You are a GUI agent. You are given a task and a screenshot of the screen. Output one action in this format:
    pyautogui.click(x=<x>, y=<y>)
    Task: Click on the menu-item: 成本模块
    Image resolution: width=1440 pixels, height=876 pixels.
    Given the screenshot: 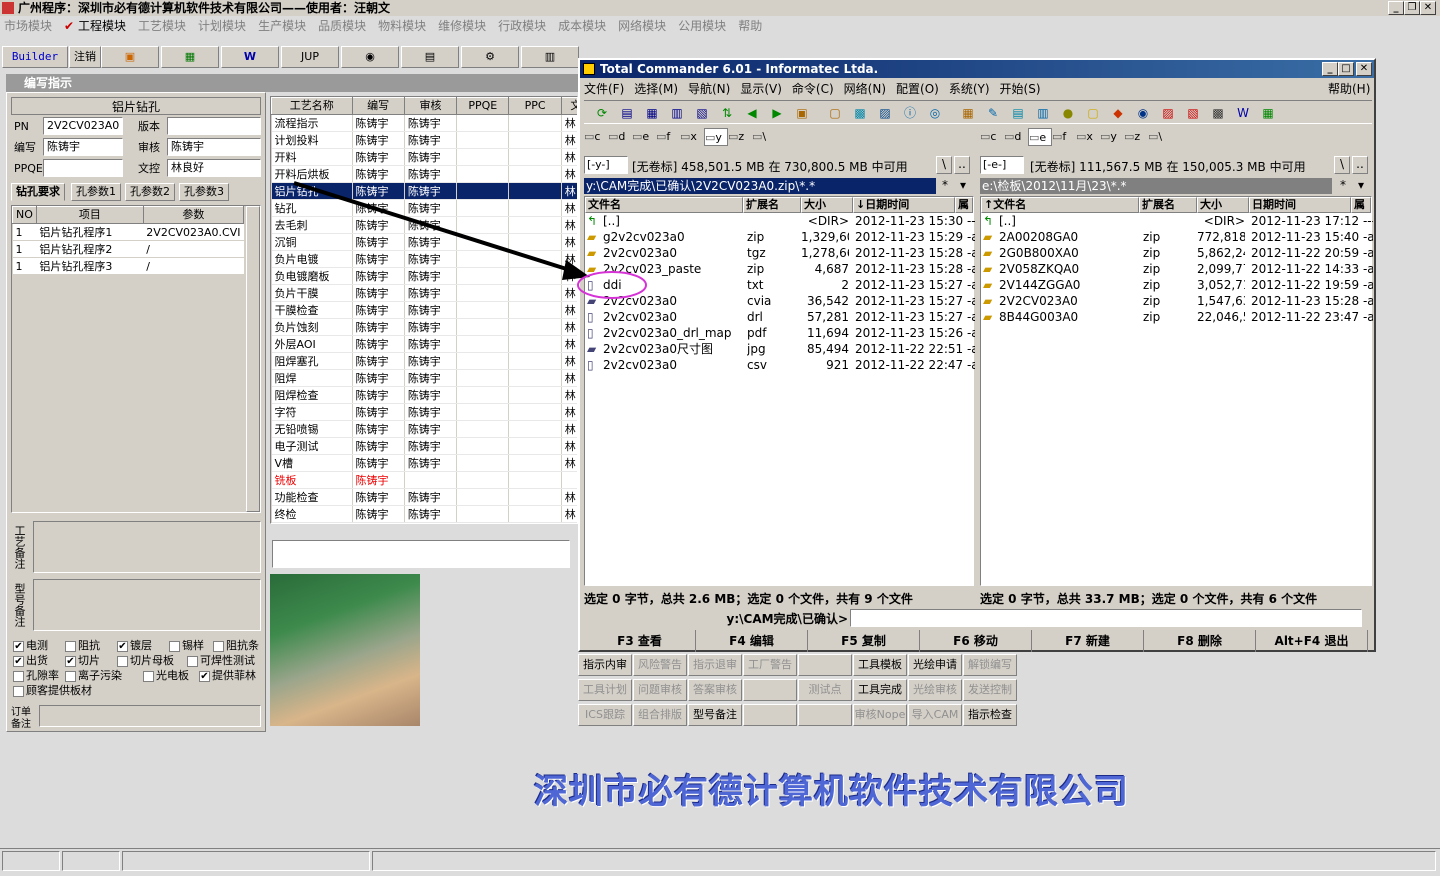 What is the action you would take?
    pyautogui.click(x=582, y=26)
    